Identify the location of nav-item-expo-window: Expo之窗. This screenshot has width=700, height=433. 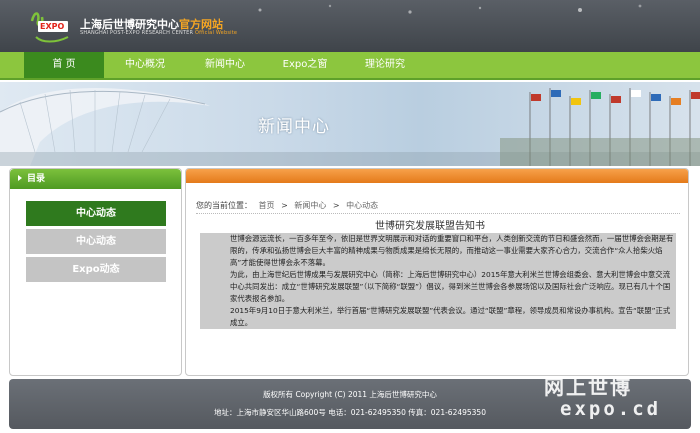
(305, 65).